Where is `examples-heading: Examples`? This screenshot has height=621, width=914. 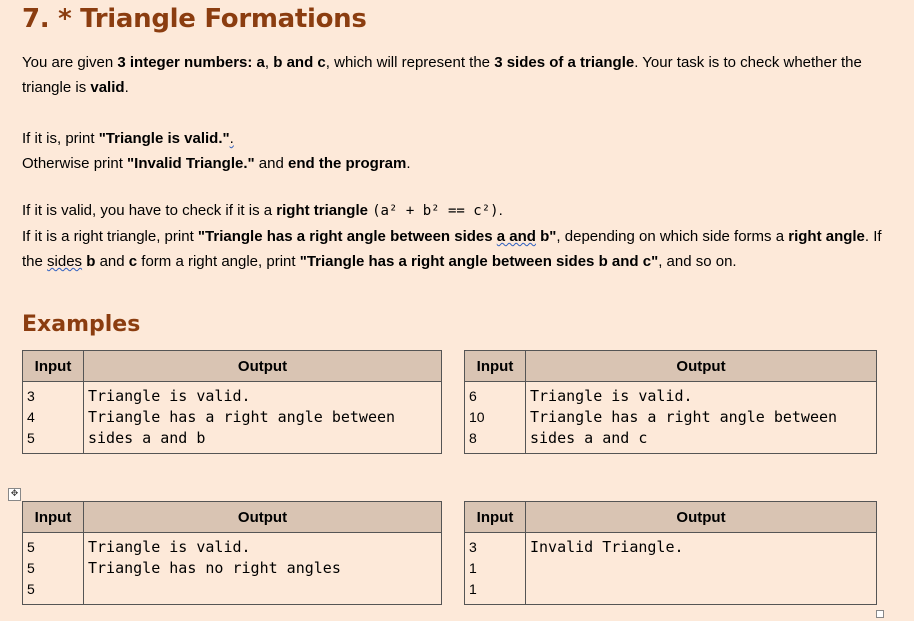 examples-heading: Examples is located at coordinates (81, 324).